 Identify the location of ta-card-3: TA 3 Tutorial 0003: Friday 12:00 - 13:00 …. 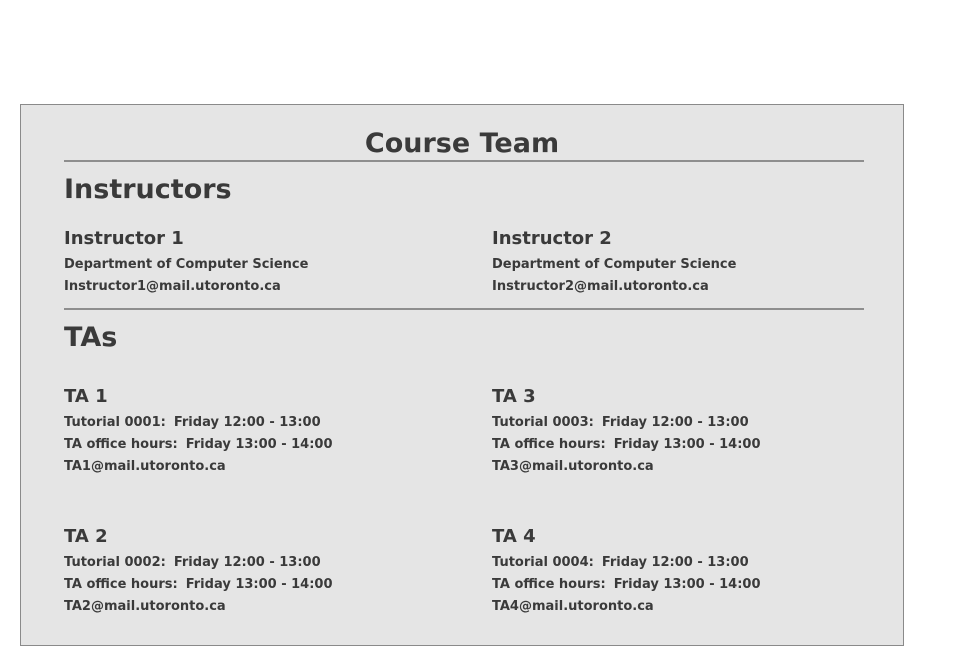
(682, 432).